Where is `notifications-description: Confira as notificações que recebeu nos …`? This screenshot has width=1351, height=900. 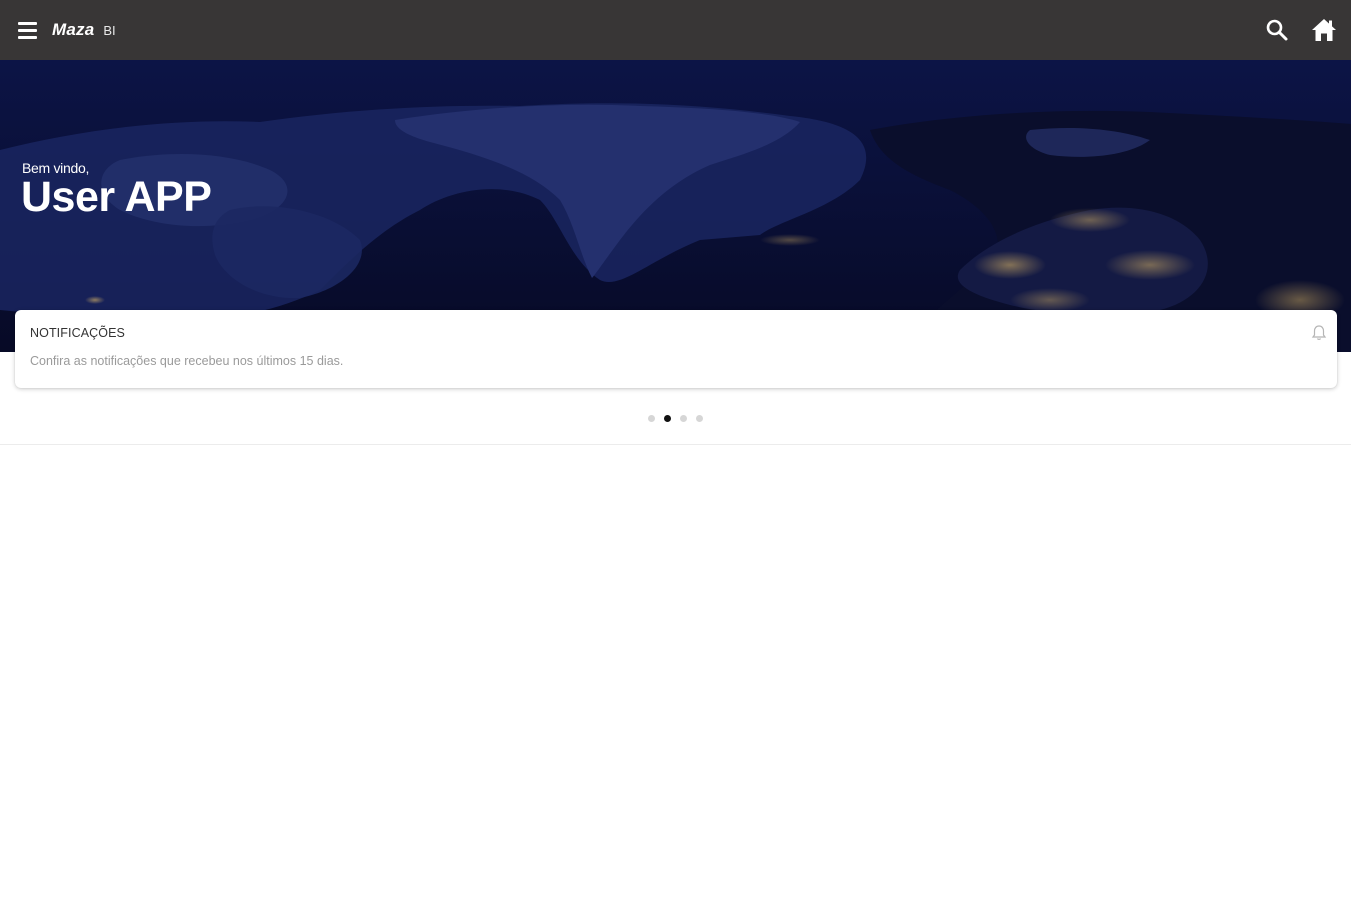 notifications-description: Confira as notificações que recebeu nos … is located at coordinates (187, 361).